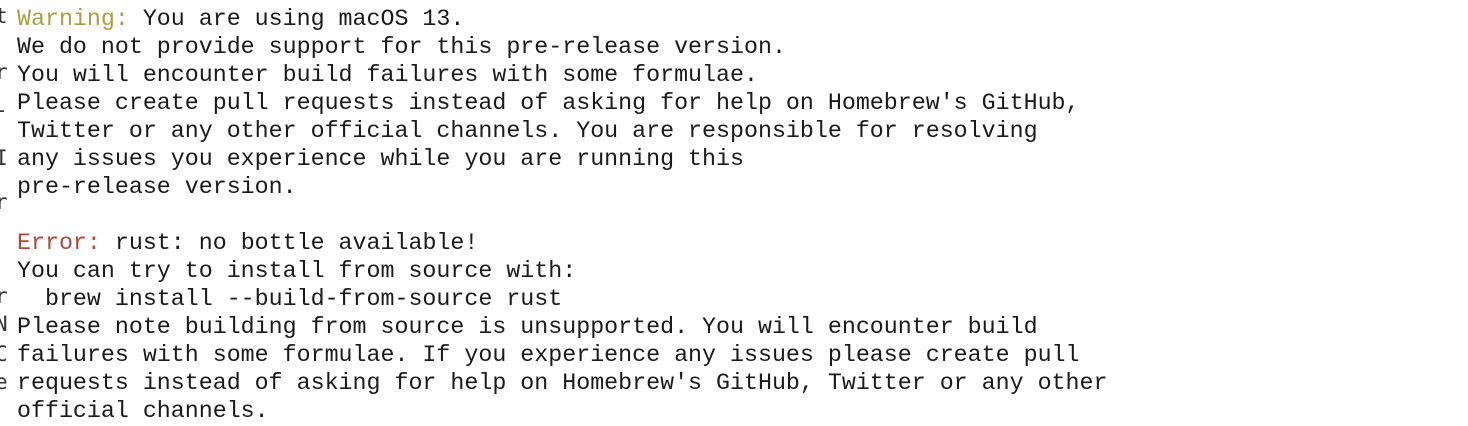  Describe the element at coordinates (59, 243) in the screenshot. I see `error-label: Error:` at that location.